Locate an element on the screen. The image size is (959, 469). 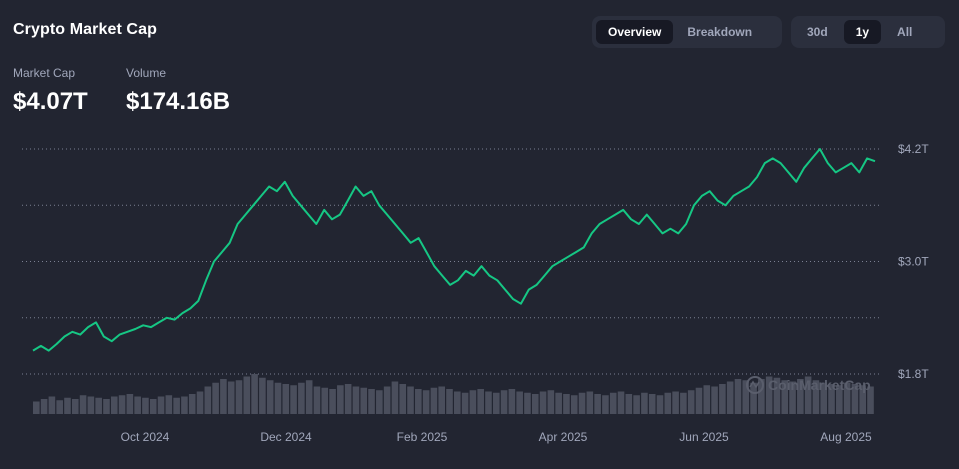
x-tick-label: Jun 2025 is located at coordinates (704, 437).